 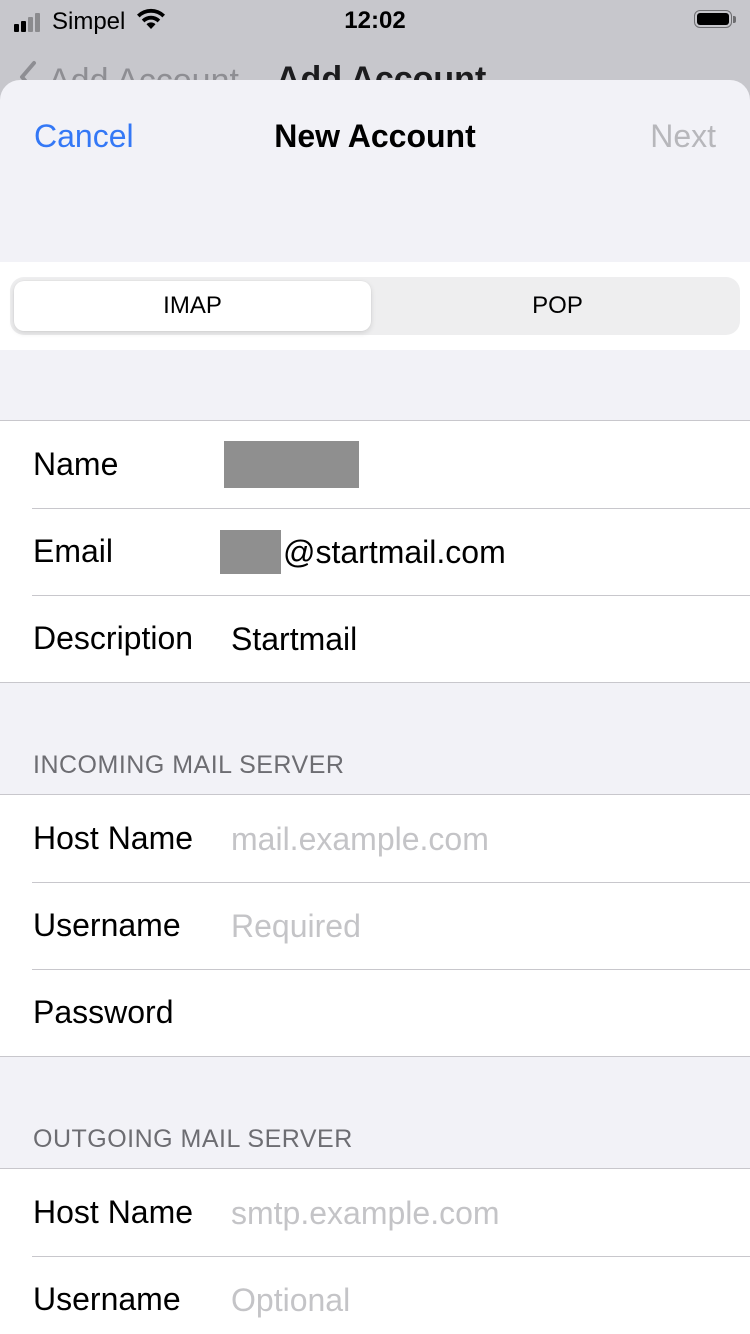 I want to click on incoming-host-label: Host Name, so click(x=113, y=838).